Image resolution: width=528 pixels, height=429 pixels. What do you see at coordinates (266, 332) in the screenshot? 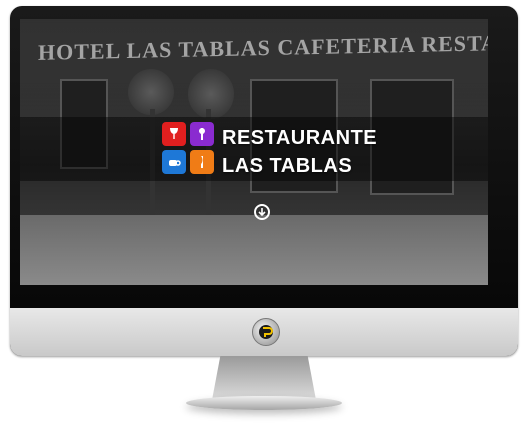
I see `brand-logo-icon` at bounding box center [266, 332].